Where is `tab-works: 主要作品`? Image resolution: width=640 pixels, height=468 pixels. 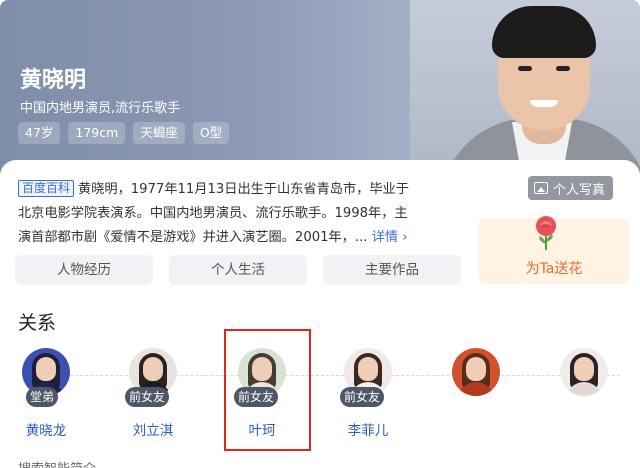
tab-works: 主要作品 is located at coordinates (392, 270).